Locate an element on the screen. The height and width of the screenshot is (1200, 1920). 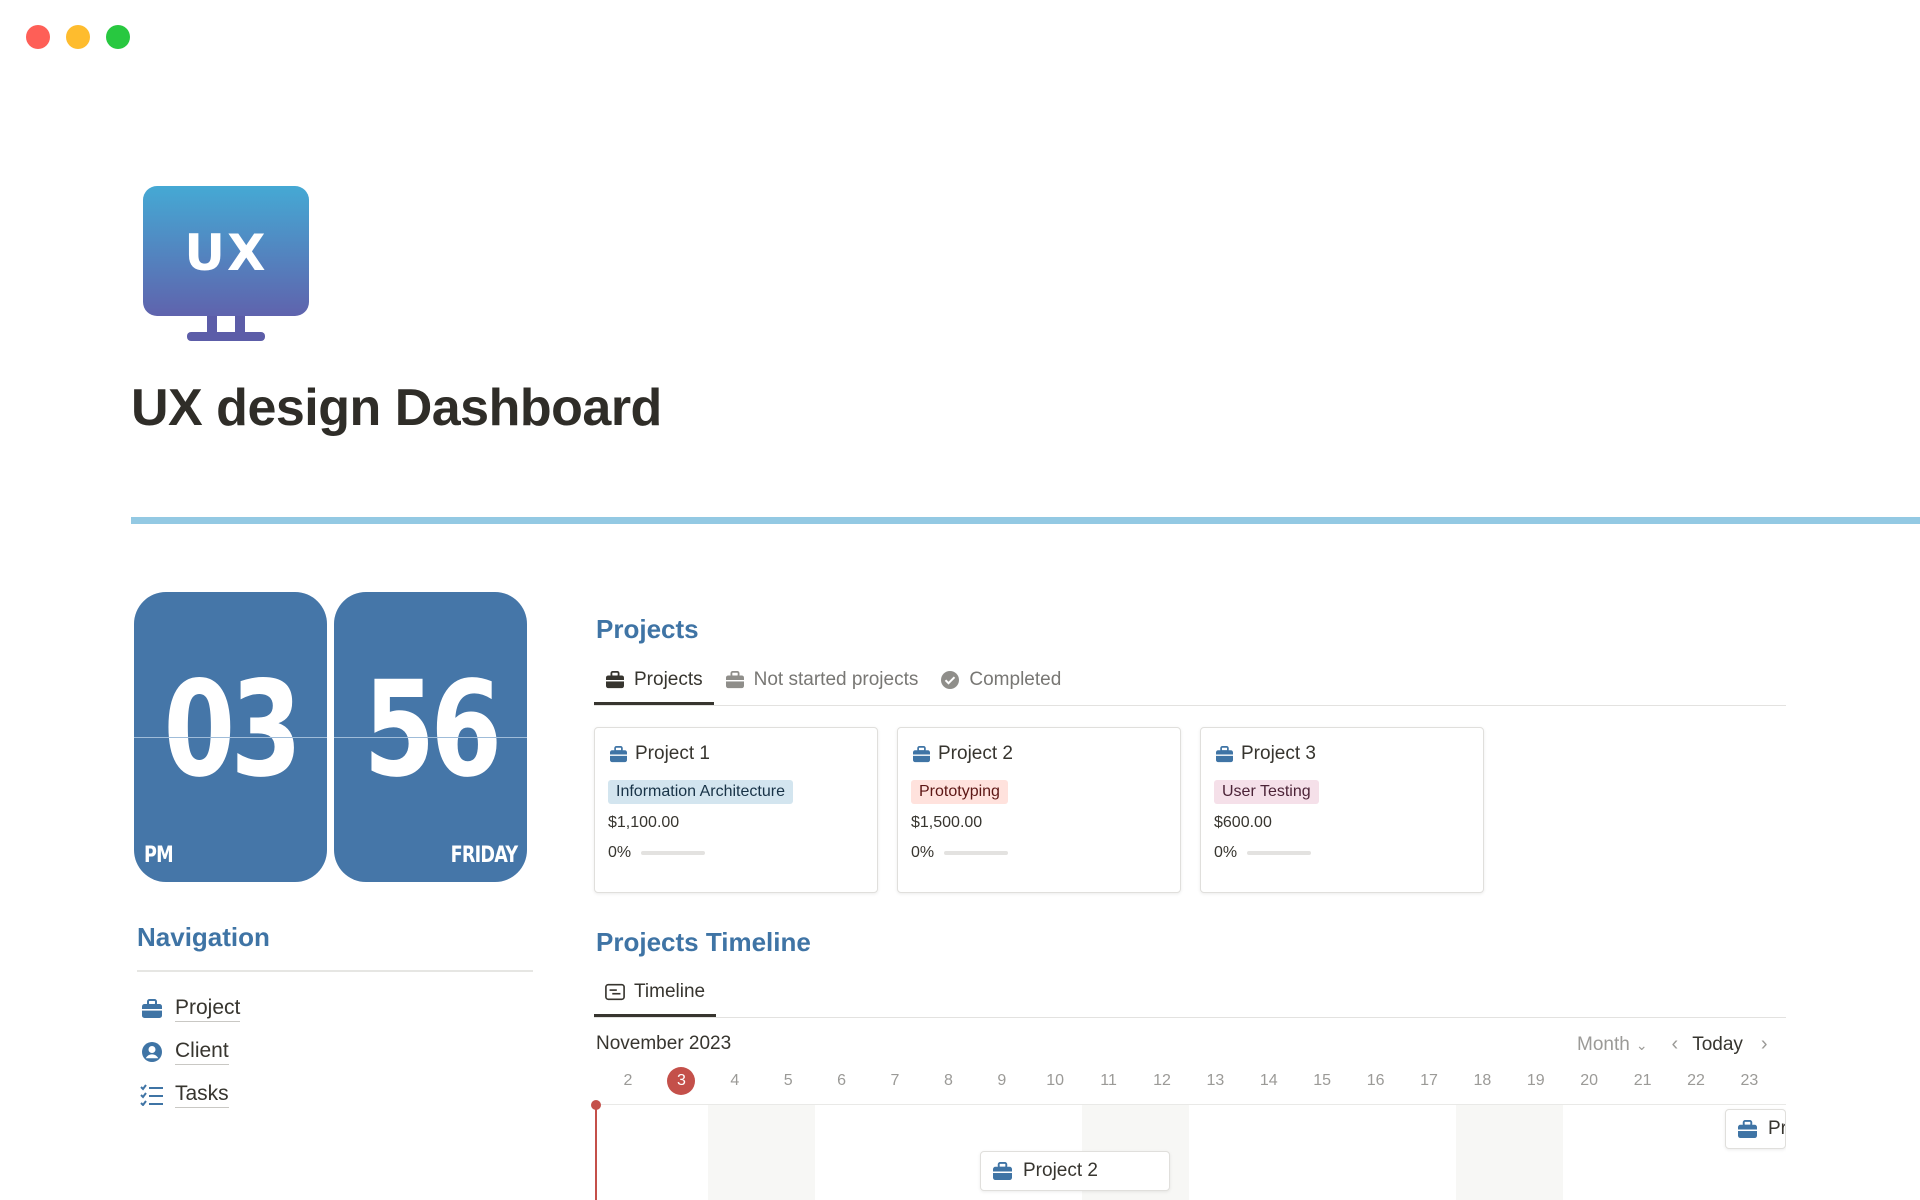
flip-clock-widget: 03 PM 56 FRIDAY is located at coordinates (330, 737).